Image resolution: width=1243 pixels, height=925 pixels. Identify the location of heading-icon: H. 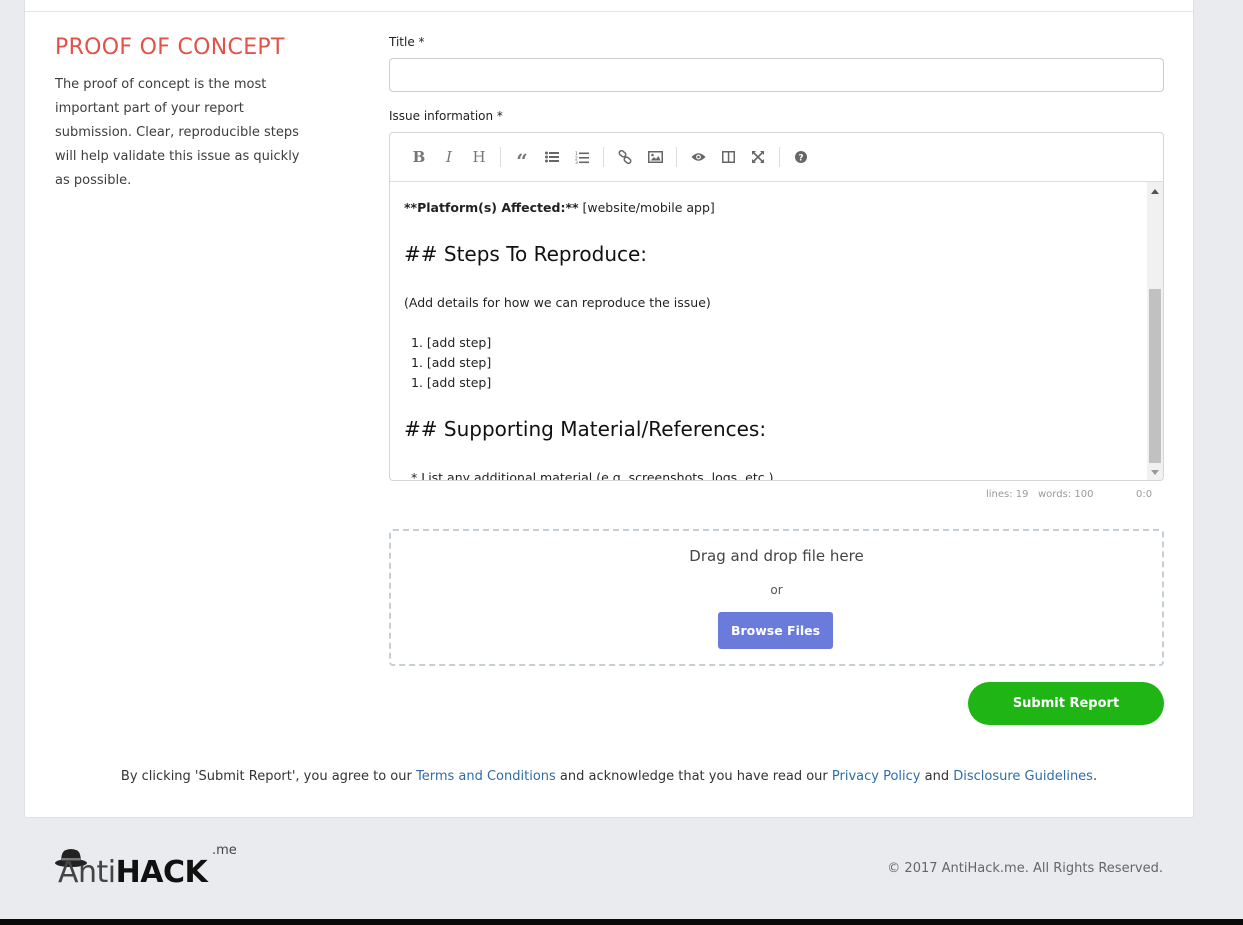
(479, 157).